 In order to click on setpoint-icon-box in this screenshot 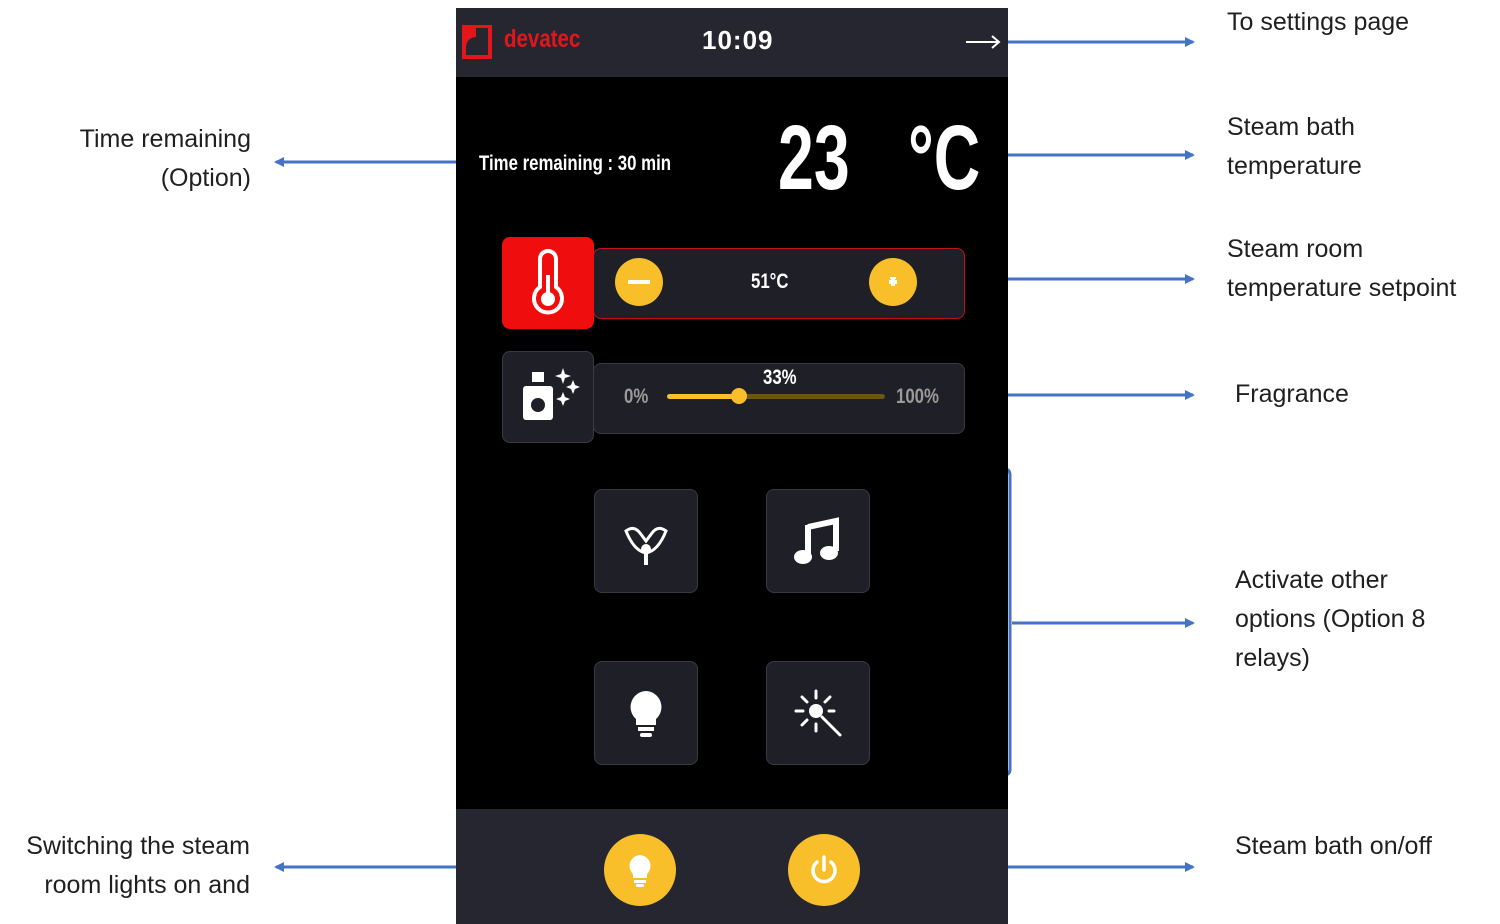, I will do `click(548, 283)`.